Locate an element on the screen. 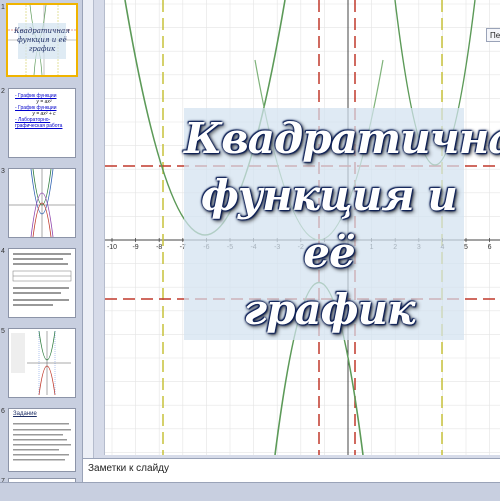 Image resolution: width=500 pixels, height=501 pixels. notes-pane: Заметки к слайду is located at coordinates (291, 470).